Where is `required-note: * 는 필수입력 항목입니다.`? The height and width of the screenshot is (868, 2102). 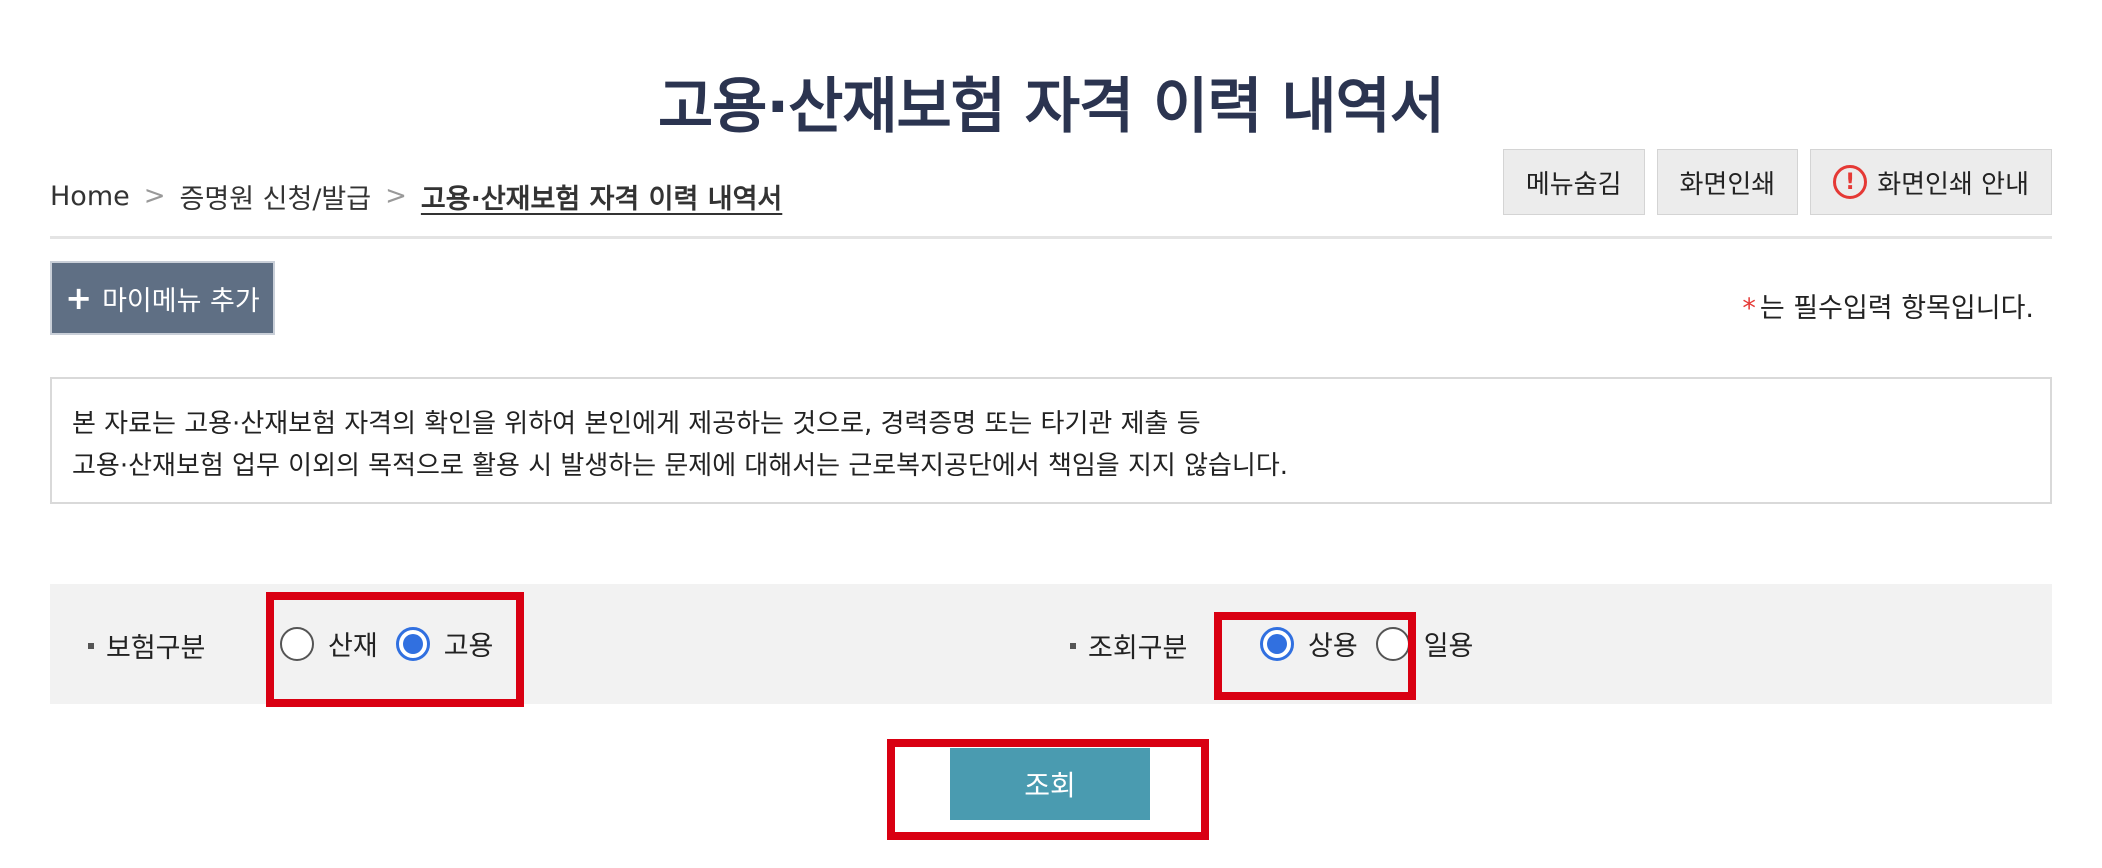
required-note: * 는 필수입력 항목입니다. is located at coordinates (1888, 305).